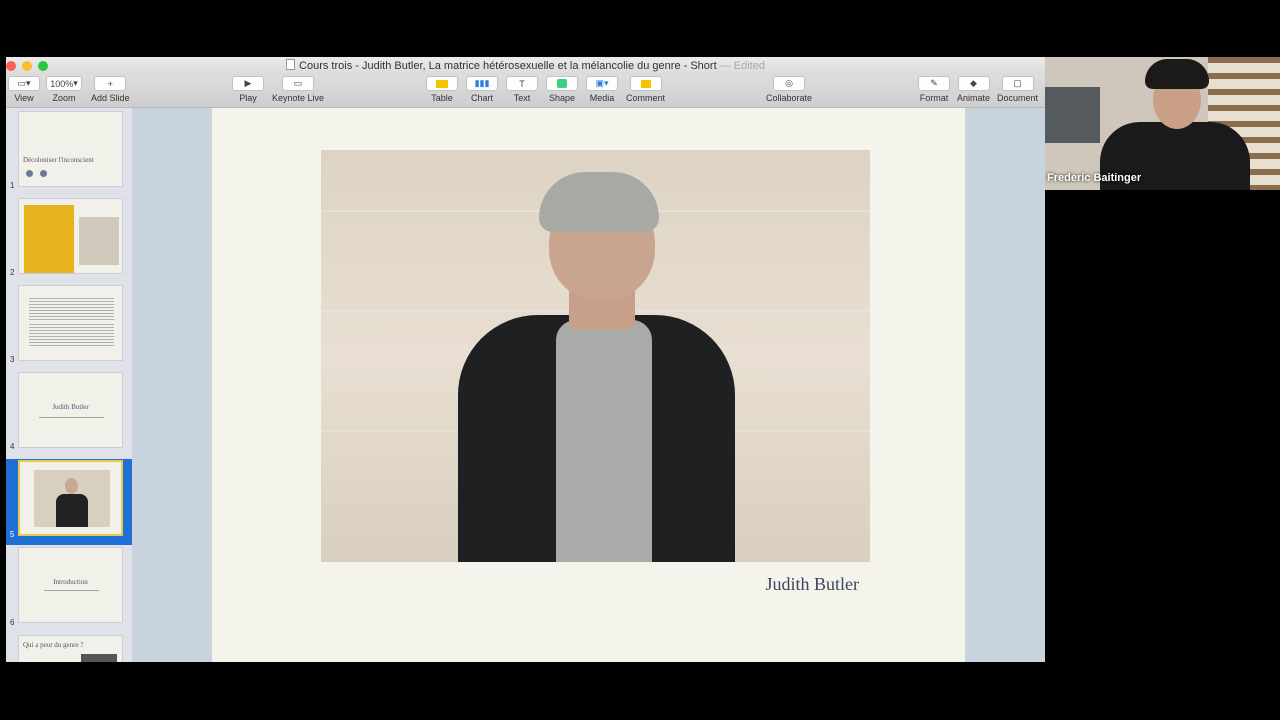  I want to click on slide-thumbnail-7: Qui a peur du genre ?, so click(70, 648).